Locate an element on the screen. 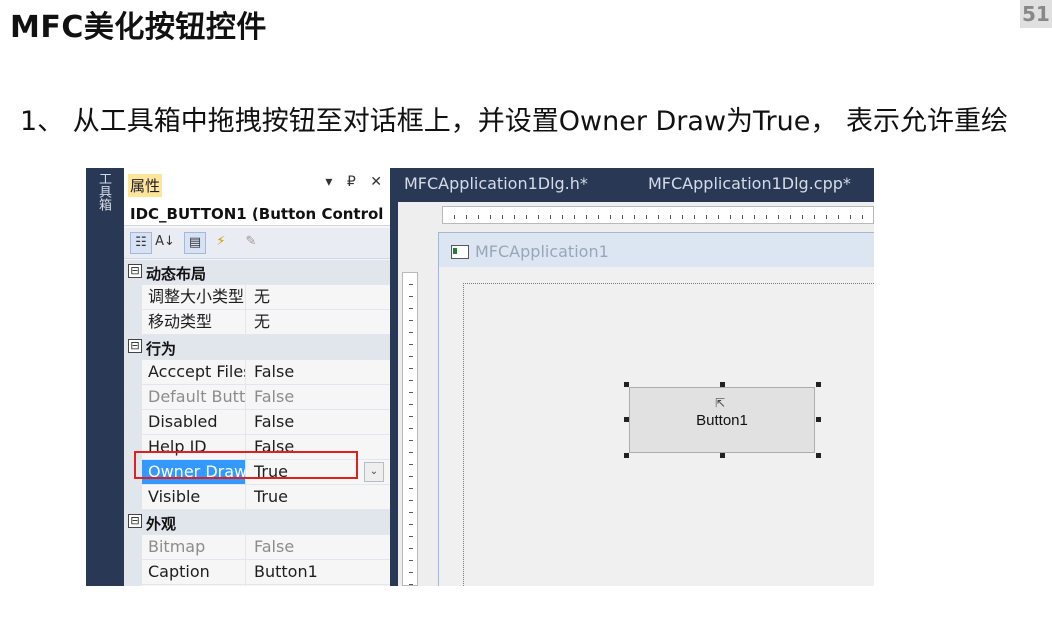 The image size is (1052, 618). property-pages-icon: ✎ is located at coordinates (251, 243).